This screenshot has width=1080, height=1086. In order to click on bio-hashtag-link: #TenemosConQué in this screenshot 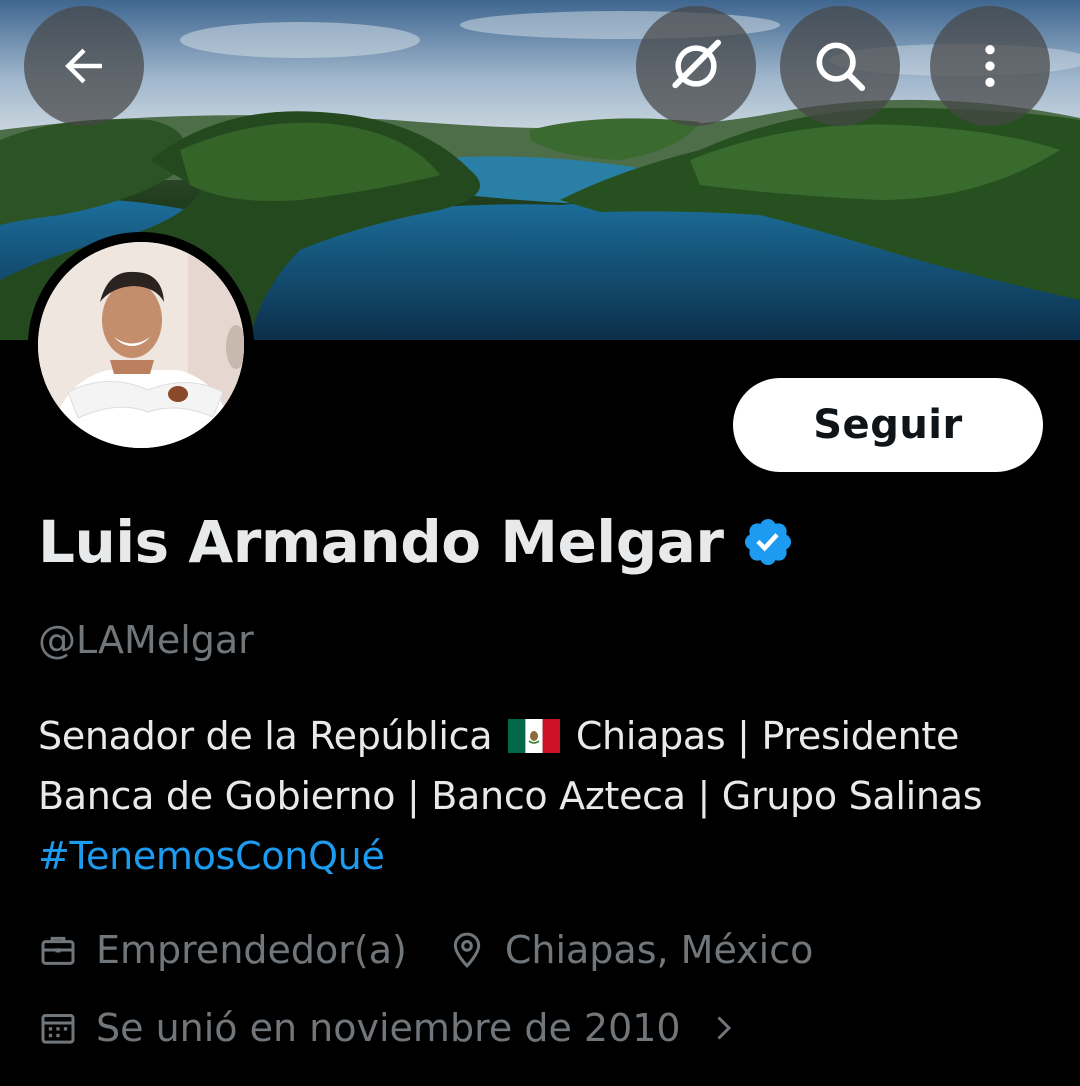, I will do `click(211, 856)`.